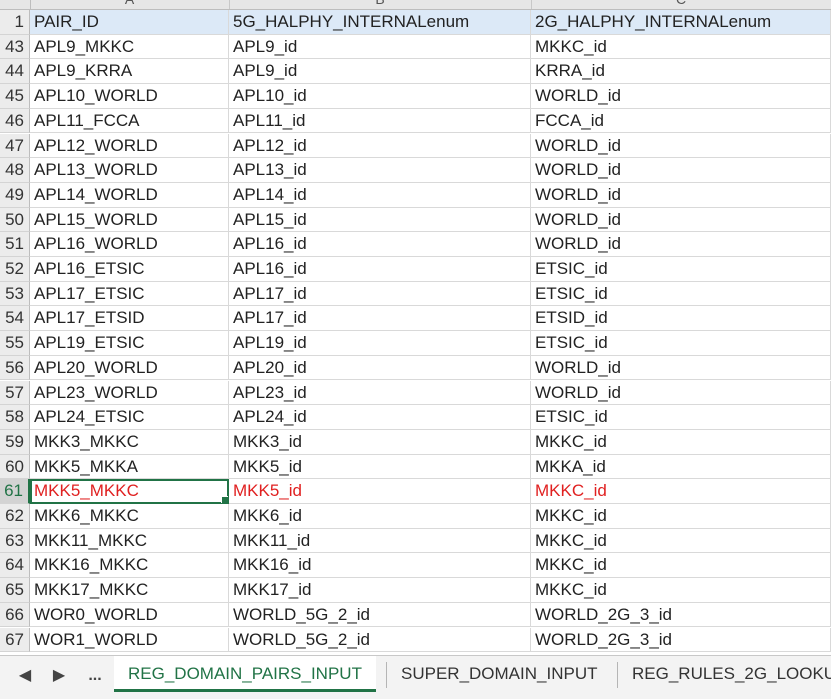 This screenshot has width=831, height=699. I want to click on cell-pair-id: APL9_MKKC, so click(129, 47).